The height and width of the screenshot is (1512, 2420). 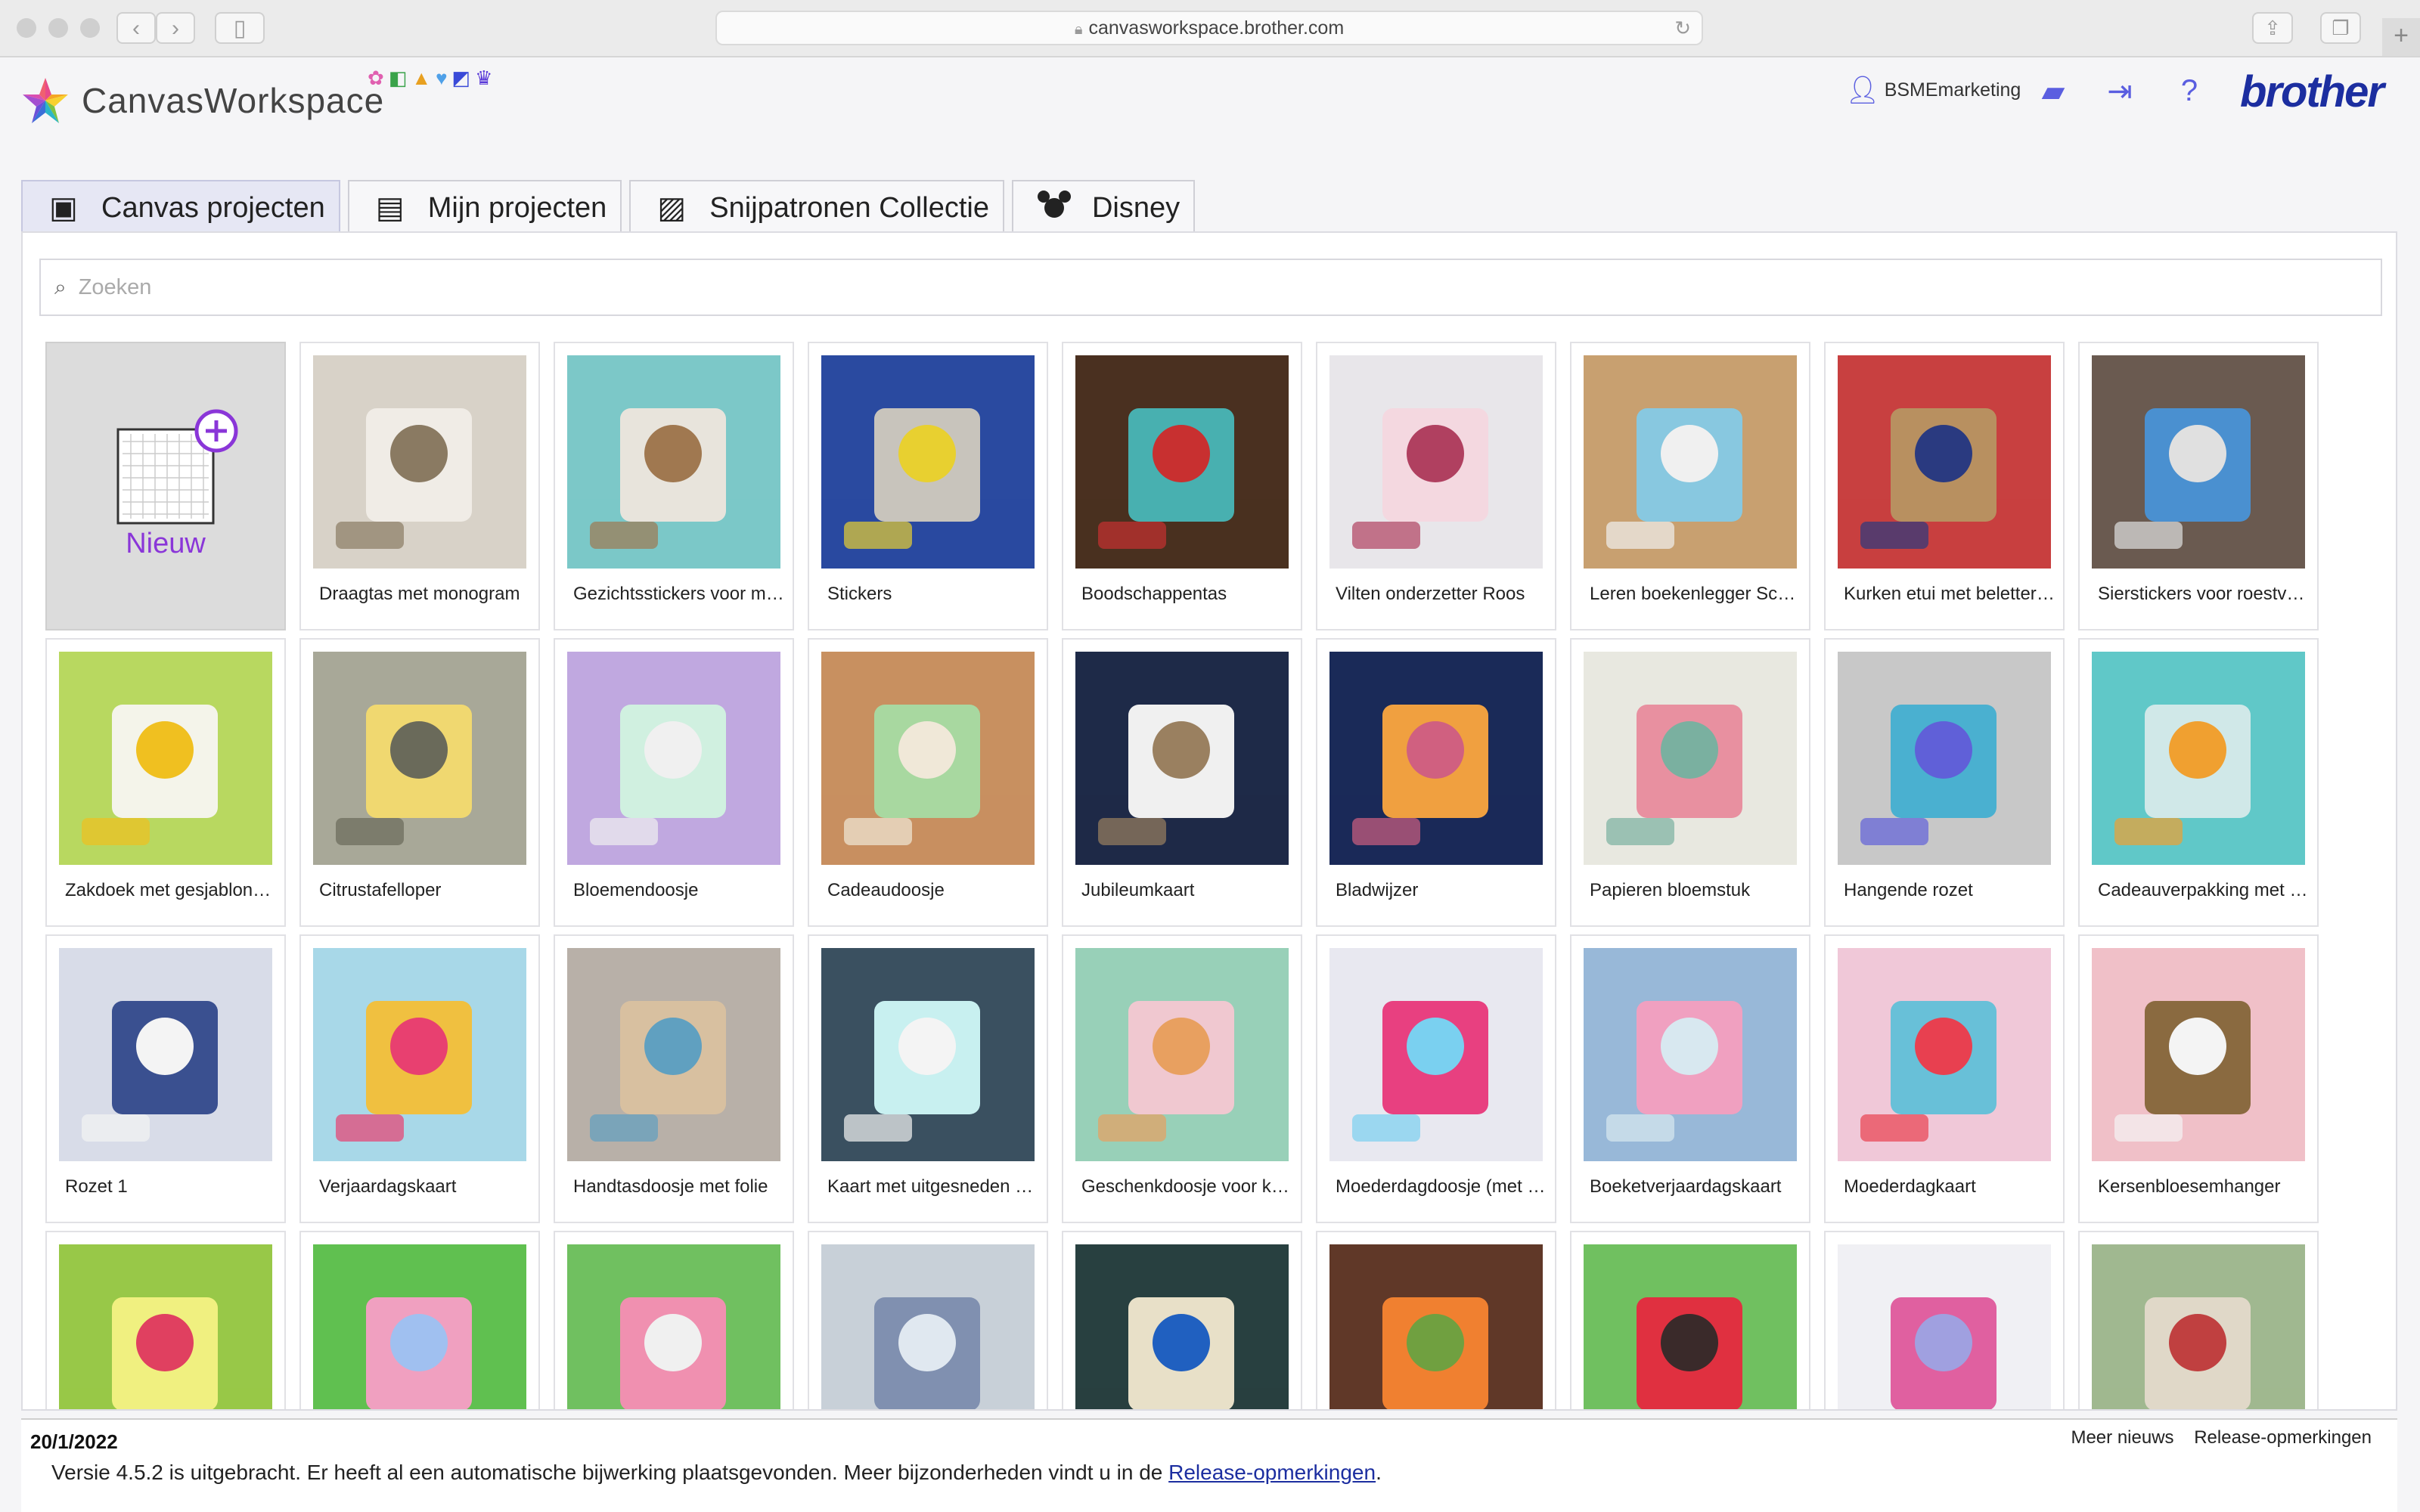 I want to click on project-card: Bloemendoosje, so click(x=674, y=783).